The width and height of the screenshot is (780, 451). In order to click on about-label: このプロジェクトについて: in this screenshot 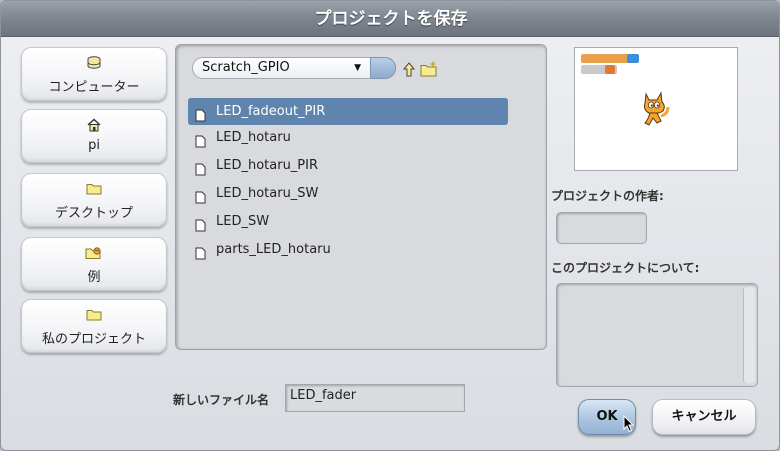, I will do `click(625, 268)`.